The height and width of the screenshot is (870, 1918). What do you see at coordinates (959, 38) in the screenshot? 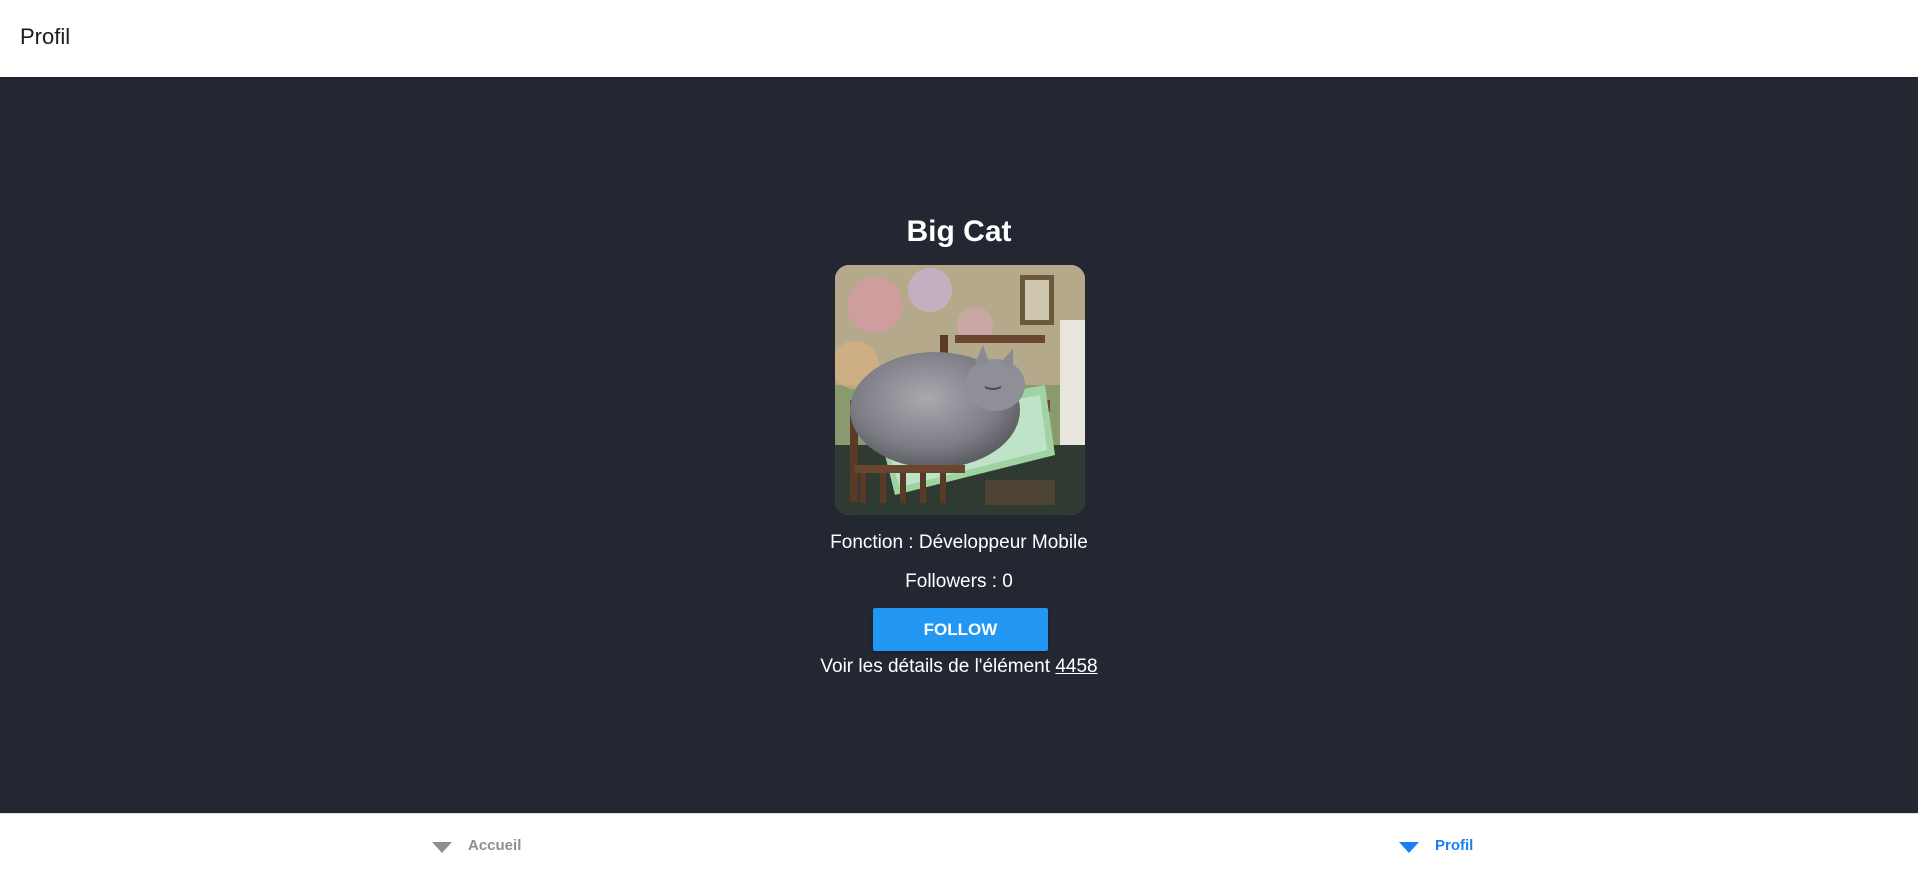
I see `app-header: Profil` at bounding box center [959, 38].